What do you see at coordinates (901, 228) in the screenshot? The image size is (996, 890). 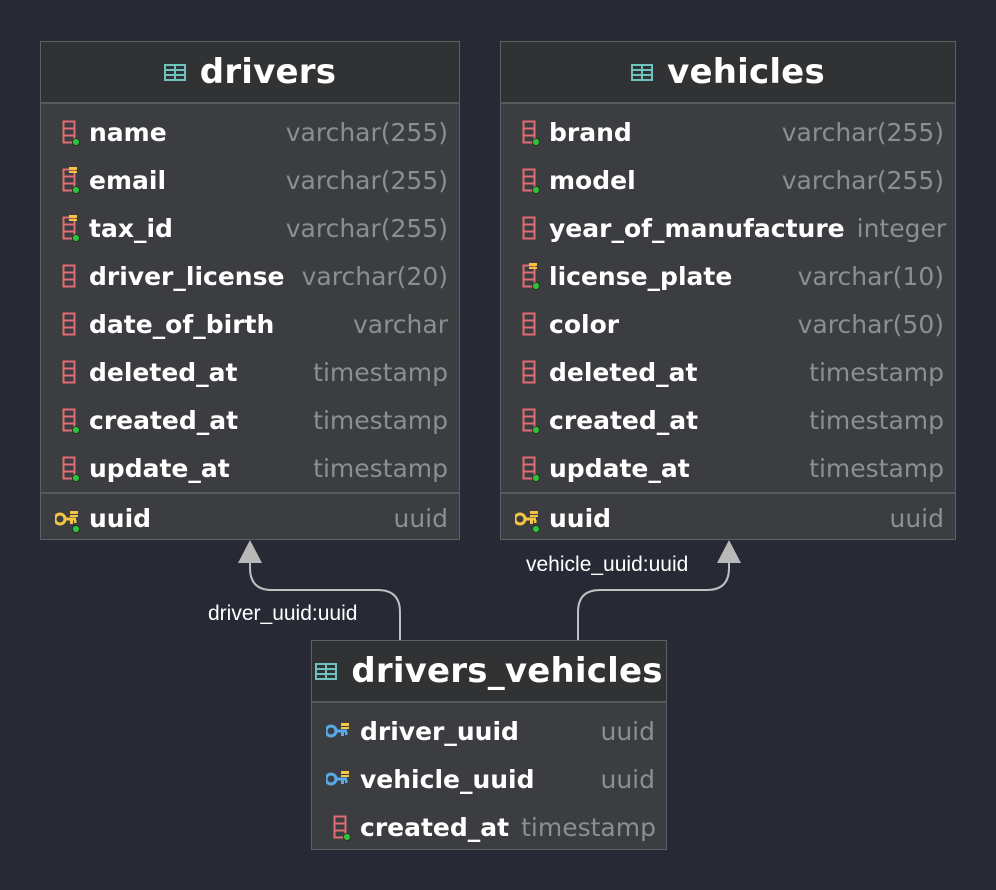 I see `column-type: integer` at bounding box center [901, 228].